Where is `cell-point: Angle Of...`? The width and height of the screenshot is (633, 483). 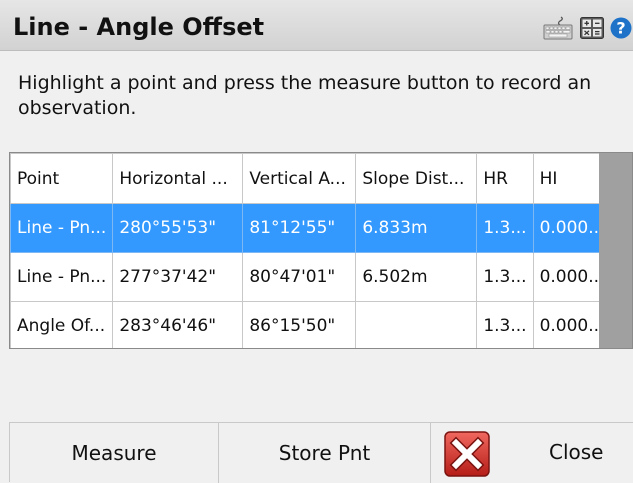
cell-point: Angle Of... is located at coordinates (62, 324).